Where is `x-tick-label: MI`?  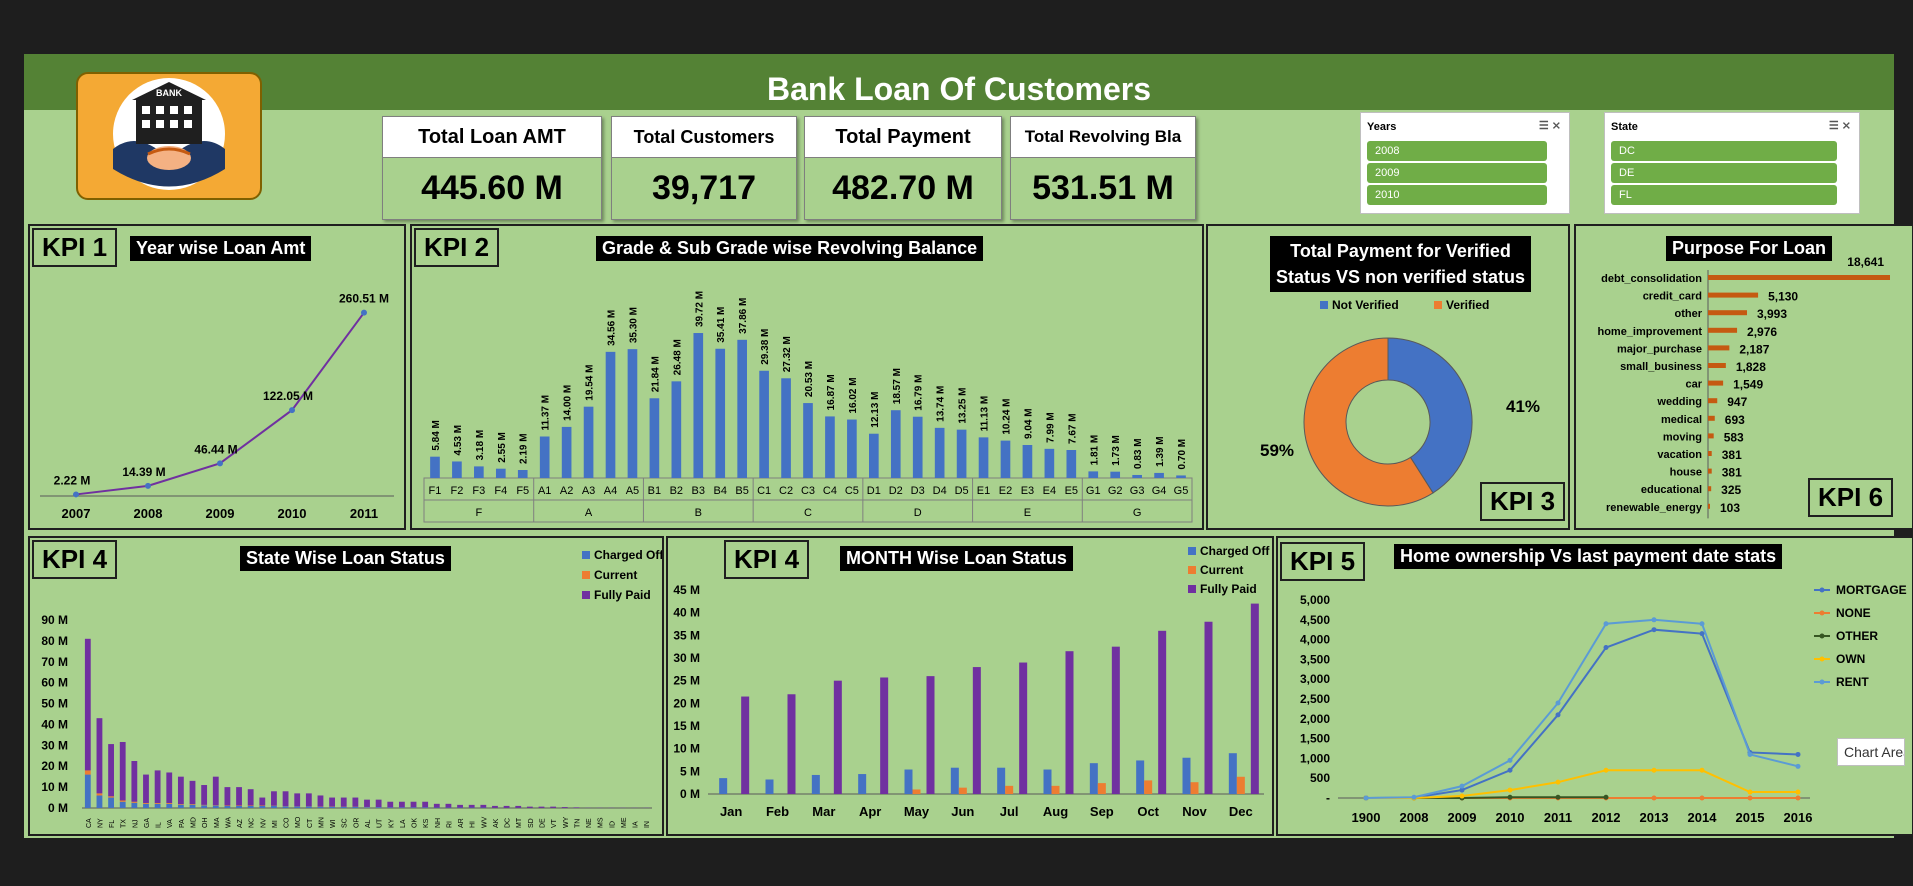
x-tick-label: MI is located at coordinates (275, 824).